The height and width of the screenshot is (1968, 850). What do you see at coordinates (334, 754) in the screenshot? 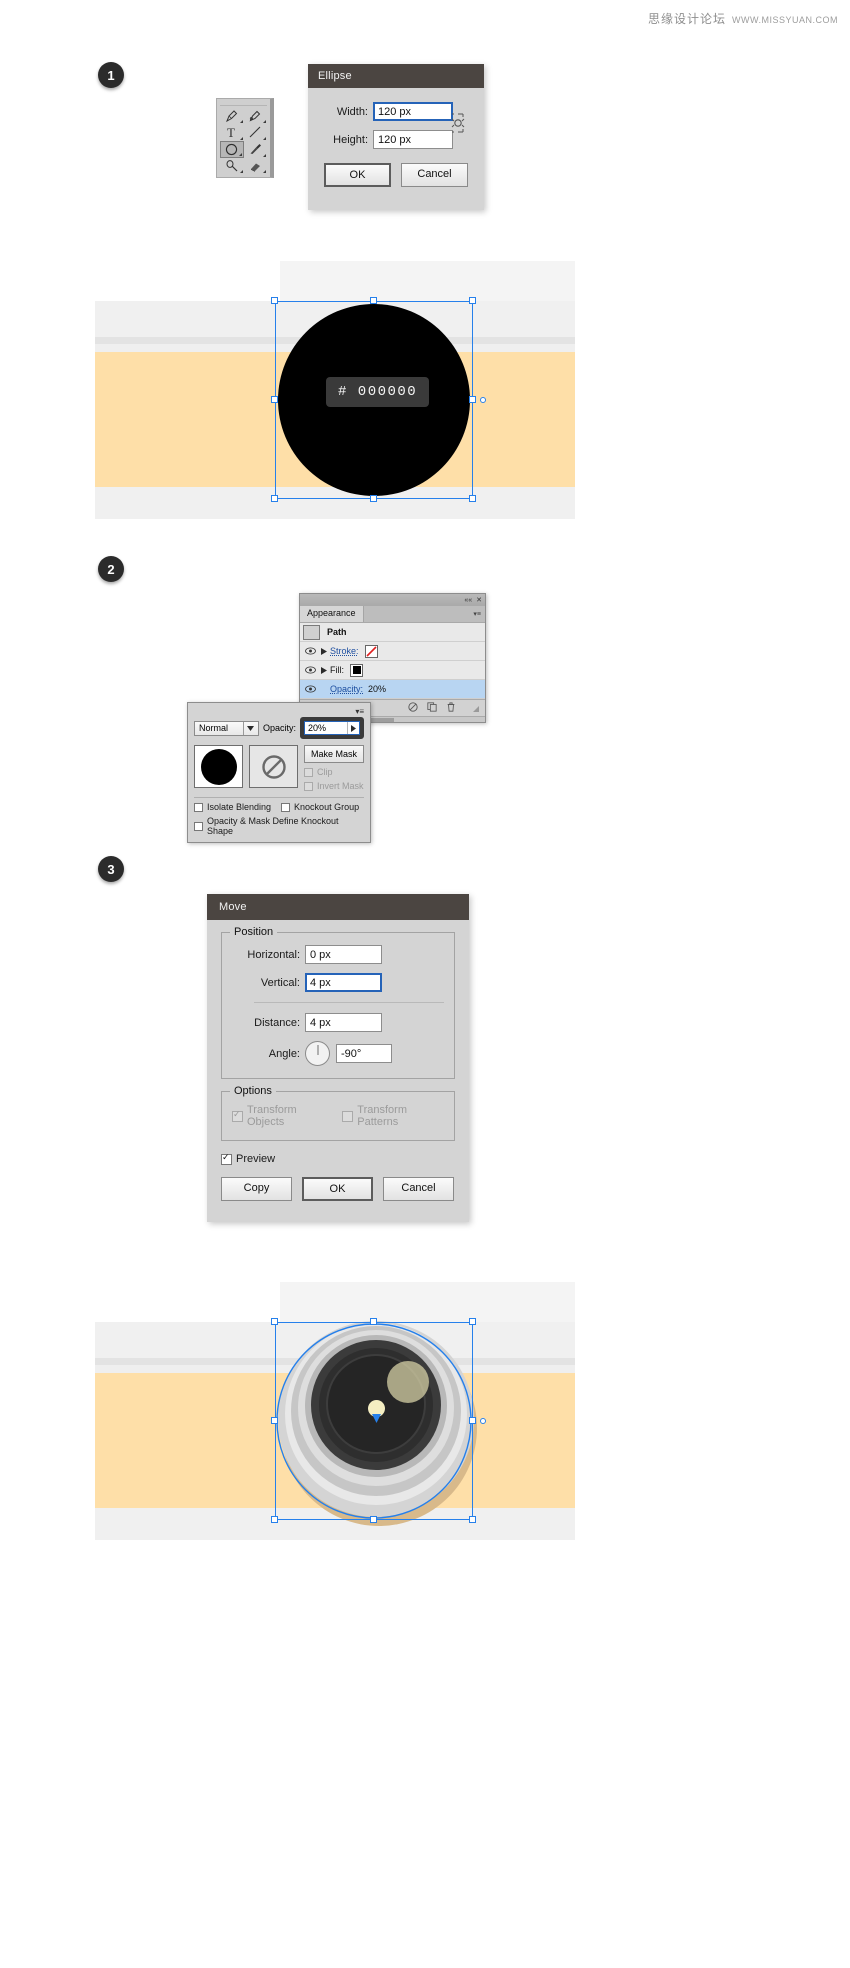
I see `make-mask-button: Make Mask` at bounding box center [334, 754].